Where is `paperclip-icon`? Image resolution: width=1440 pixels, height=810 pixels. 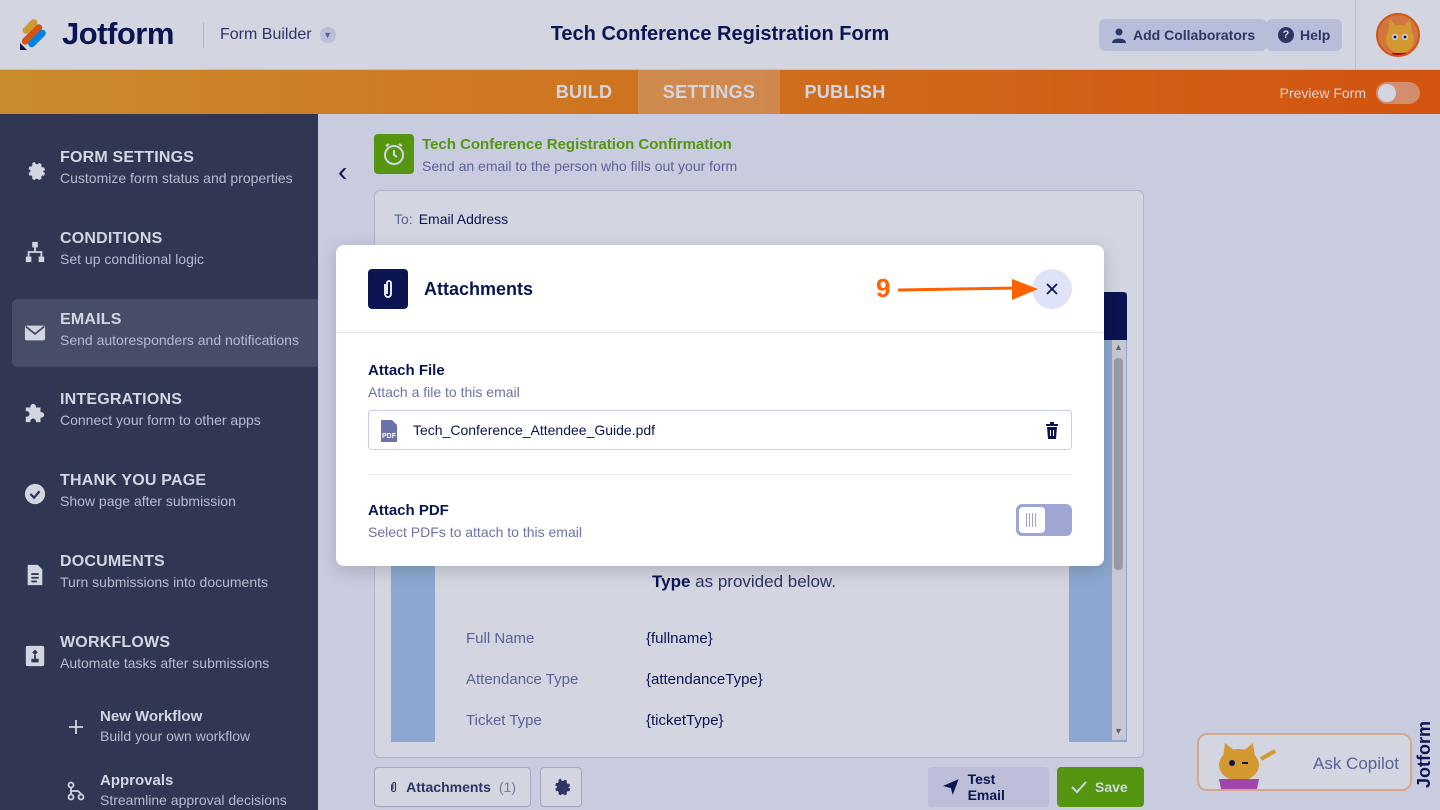 paperclip-icon is located at coordinates (388, 289).